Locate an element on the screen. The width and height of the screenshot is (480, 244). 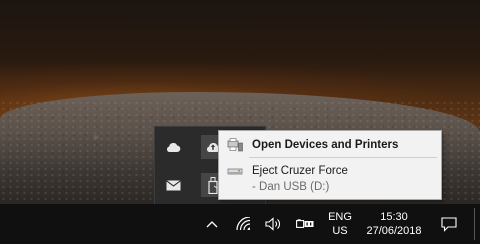
mail-icon is located at coordinates (173, 185).